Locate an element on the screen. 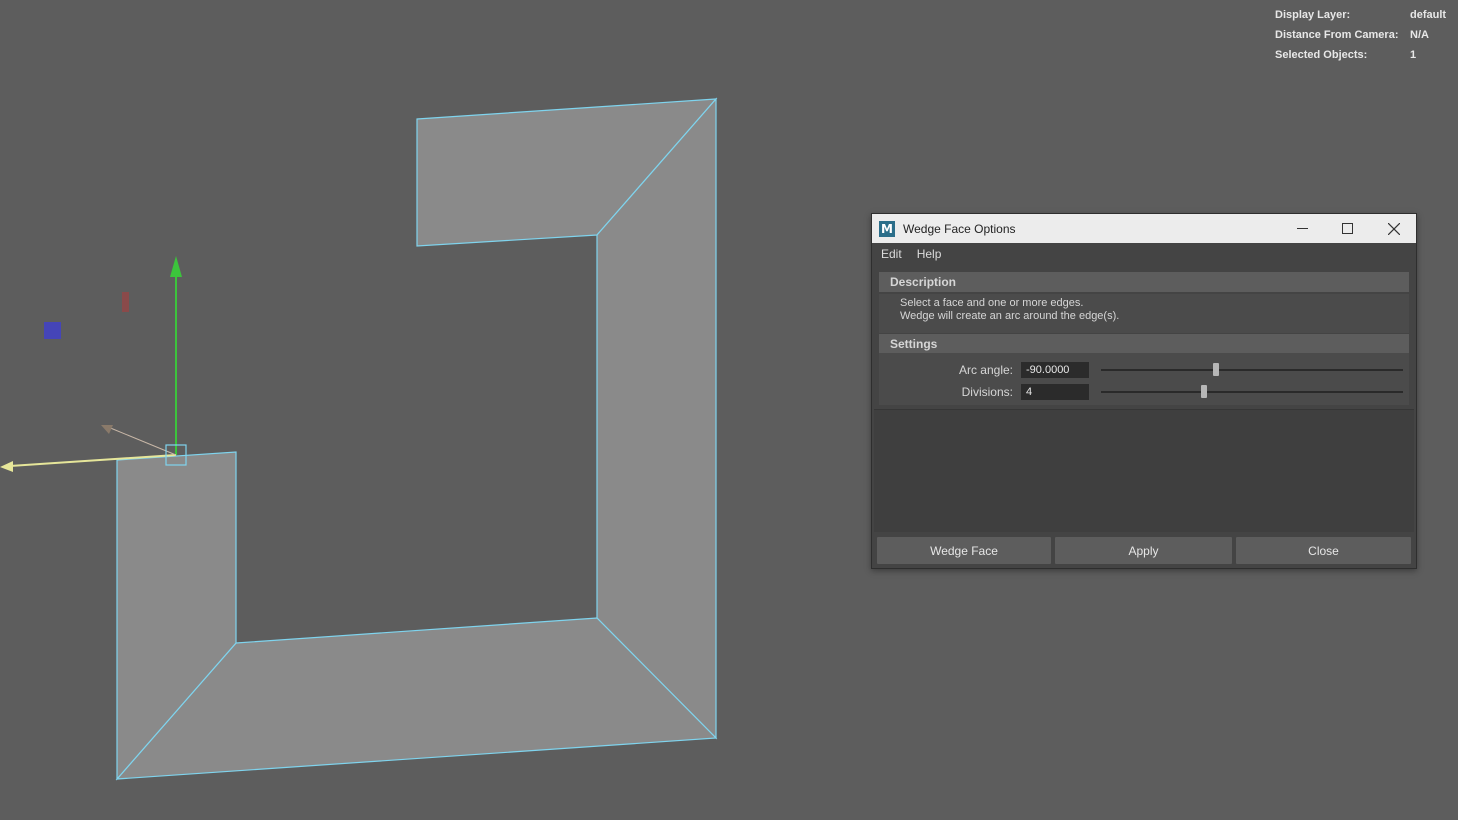  wedge-face-button: Wedge Face is located at coordinates (964, 550).